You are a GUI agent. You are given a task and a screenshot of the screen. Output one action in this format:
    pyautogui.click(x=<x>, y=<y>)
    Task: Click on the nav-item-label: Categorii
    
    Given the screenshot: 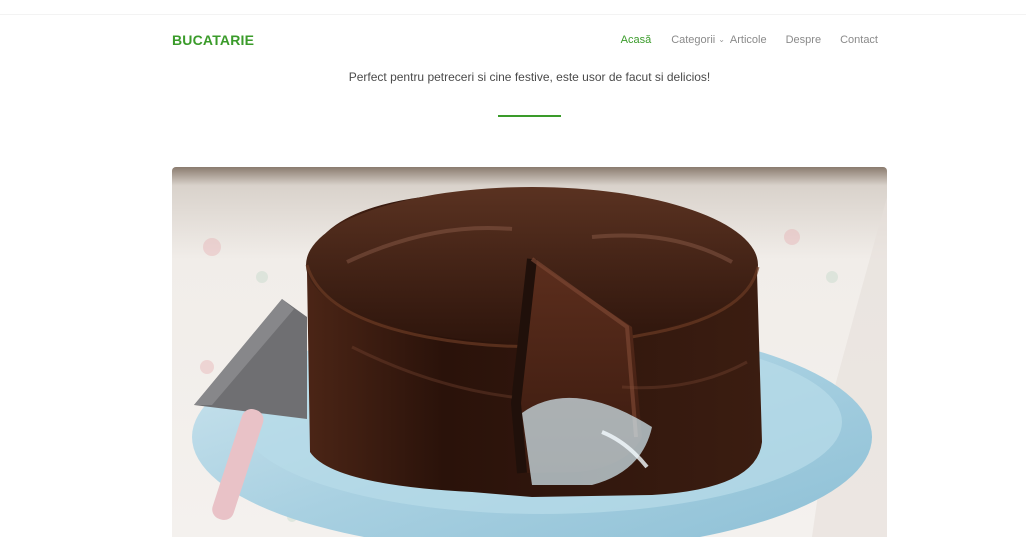 What is the action you would take?
    pyautogui.click(x=693, y=40)
    